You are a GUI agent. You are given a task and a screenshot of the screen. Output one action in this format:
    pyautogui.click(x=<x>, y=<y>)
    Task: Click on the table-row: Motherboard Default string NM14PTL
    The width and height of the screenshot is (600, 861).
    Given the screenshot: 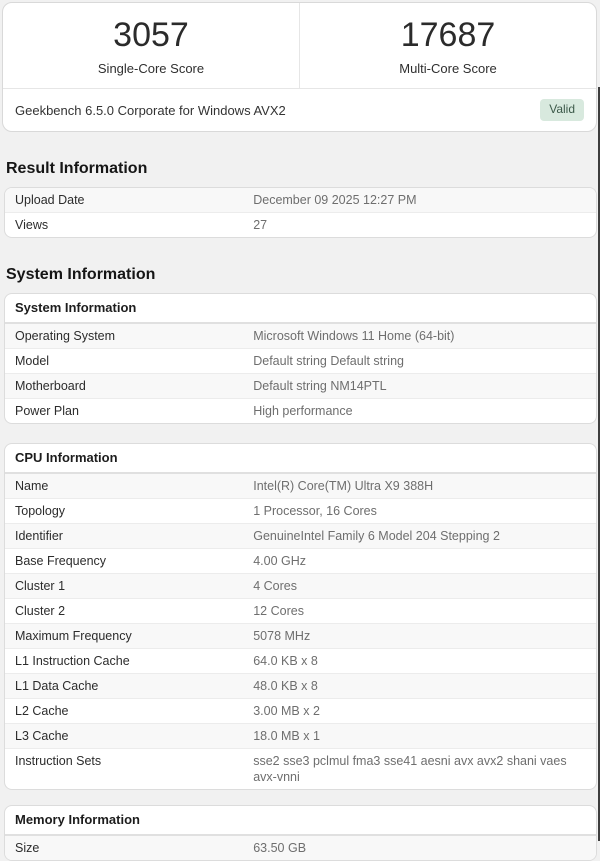 What is the action you would take?
    pyautogui.click(x=300, y=385)
    